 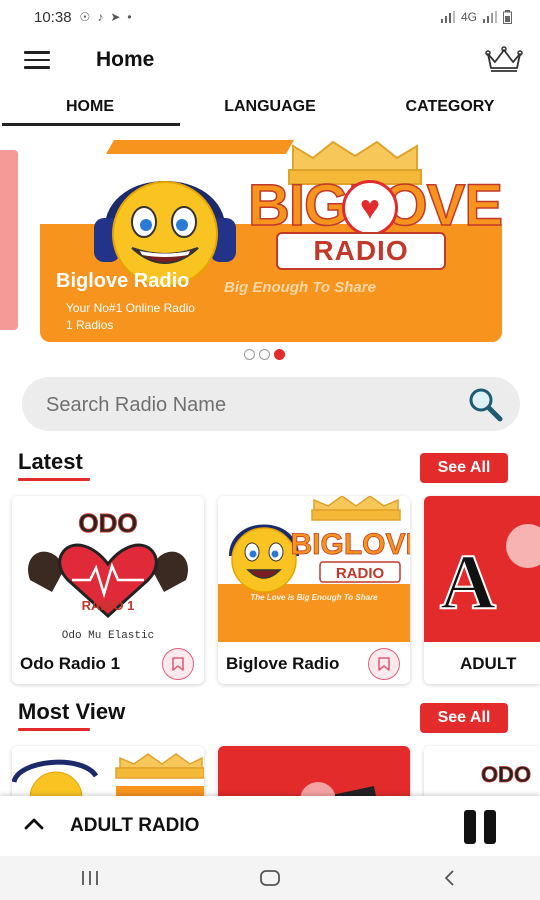 What do you see at coordinates (480, 827) in the screenshot?
I see `pause-button` at bounding box center [480, 827].